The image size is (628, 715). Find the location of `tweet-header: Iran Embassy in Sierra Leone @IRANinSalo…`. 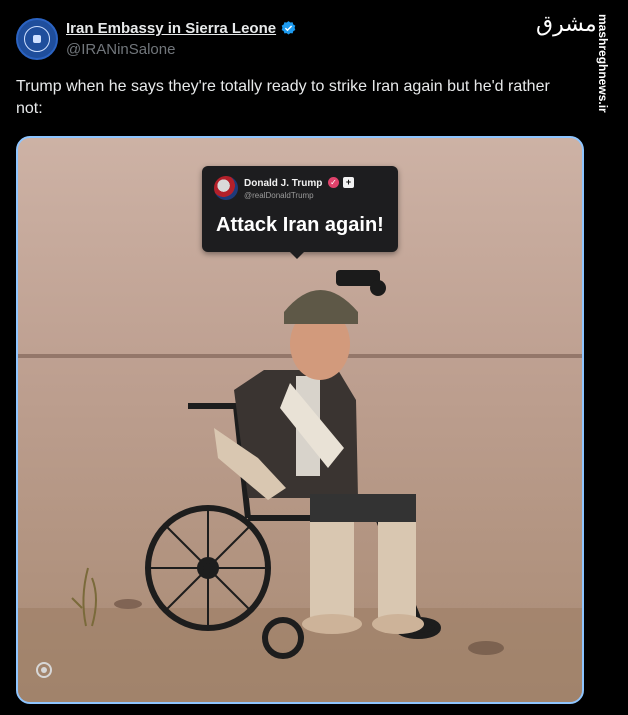

tweet-header: Iran Embassy in Sierra Leone @IRANinSalo… is located at coordinates (156, 39).